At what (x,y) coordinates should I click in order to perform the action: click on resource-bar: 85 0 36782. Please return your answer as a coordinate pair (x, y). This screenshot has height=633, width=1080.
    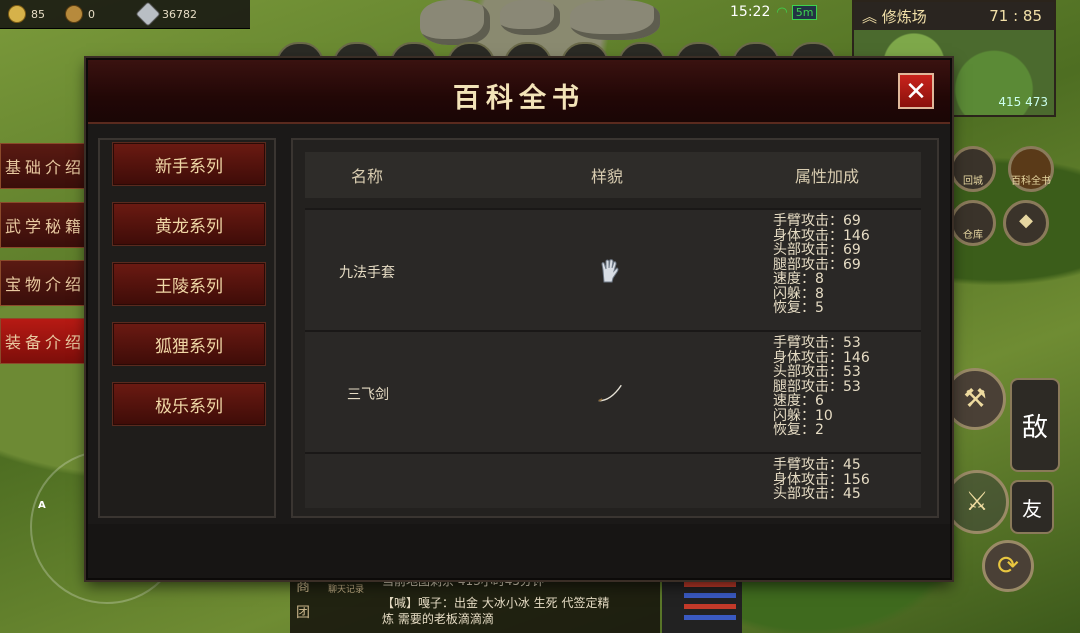
    Looking at the image, I should click on (125, 14).